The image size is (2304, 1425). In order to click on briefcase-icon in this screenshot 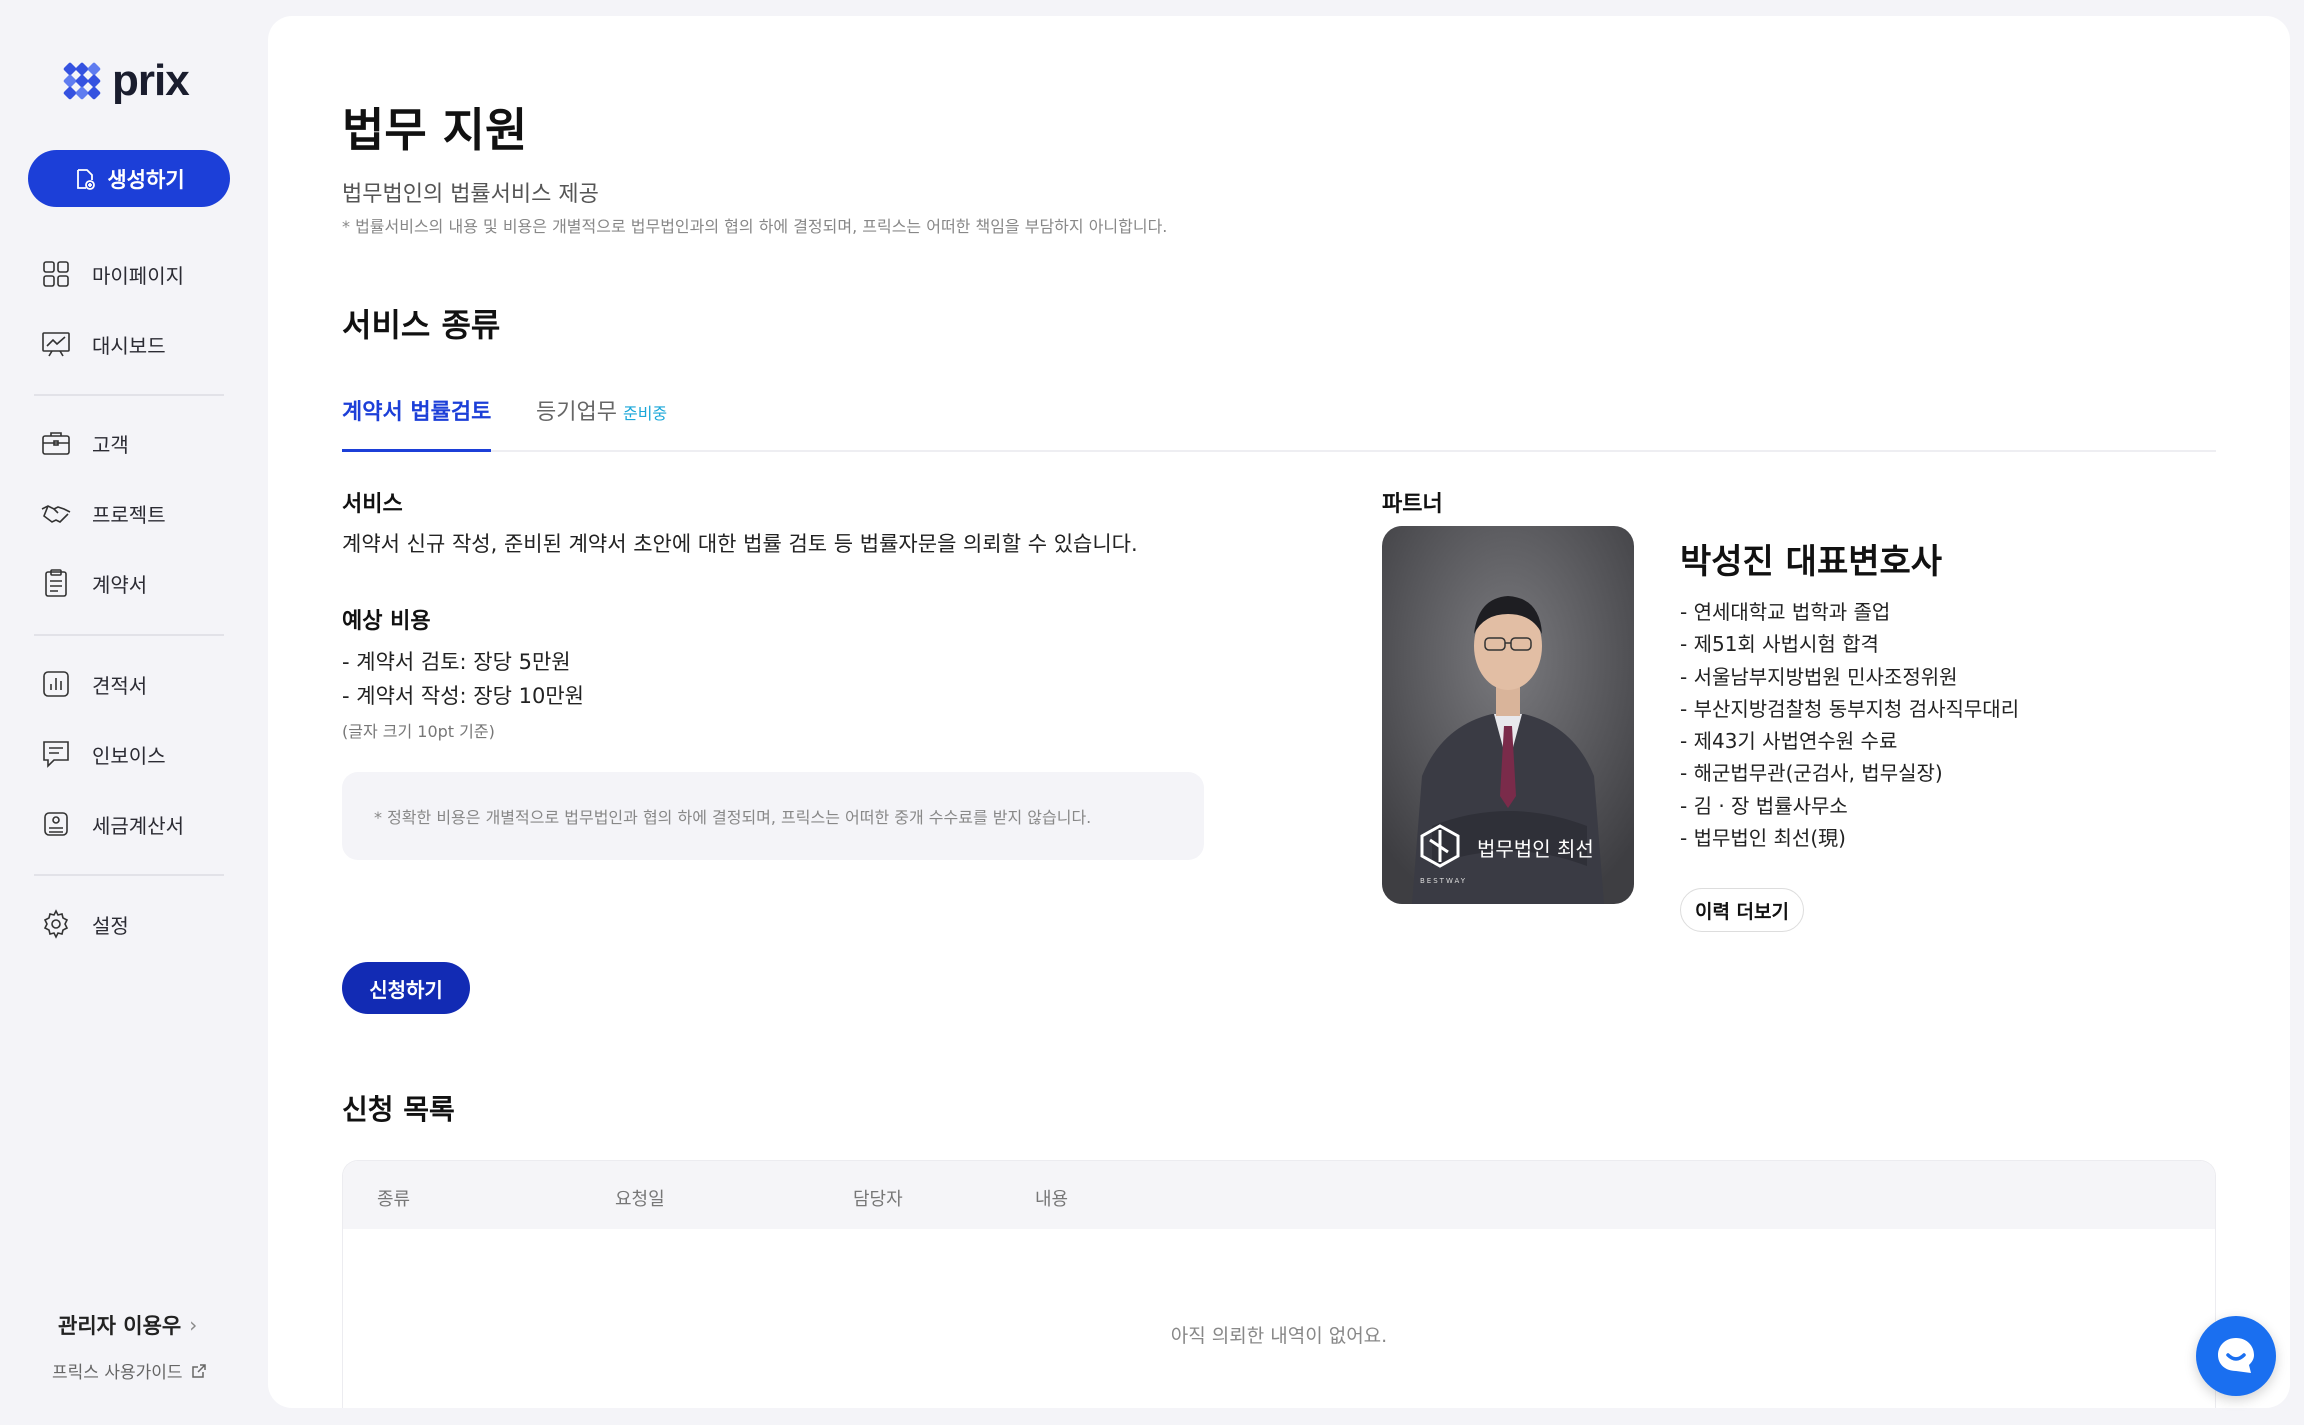, I will do `click(56, 443)`.